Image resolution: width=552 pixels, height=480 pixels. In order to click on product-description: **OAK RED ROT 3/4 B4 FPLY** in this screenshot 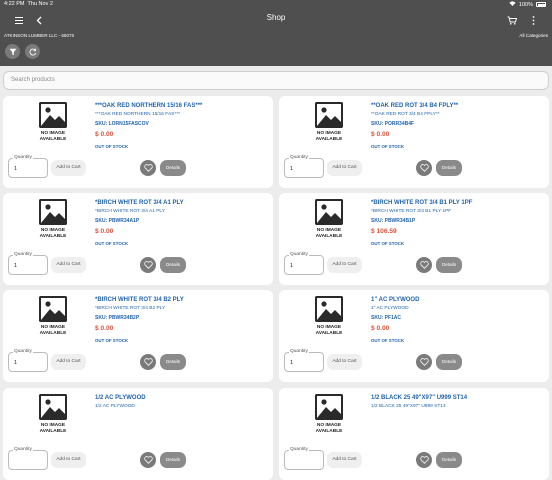, I will do `click(405, 114)`.